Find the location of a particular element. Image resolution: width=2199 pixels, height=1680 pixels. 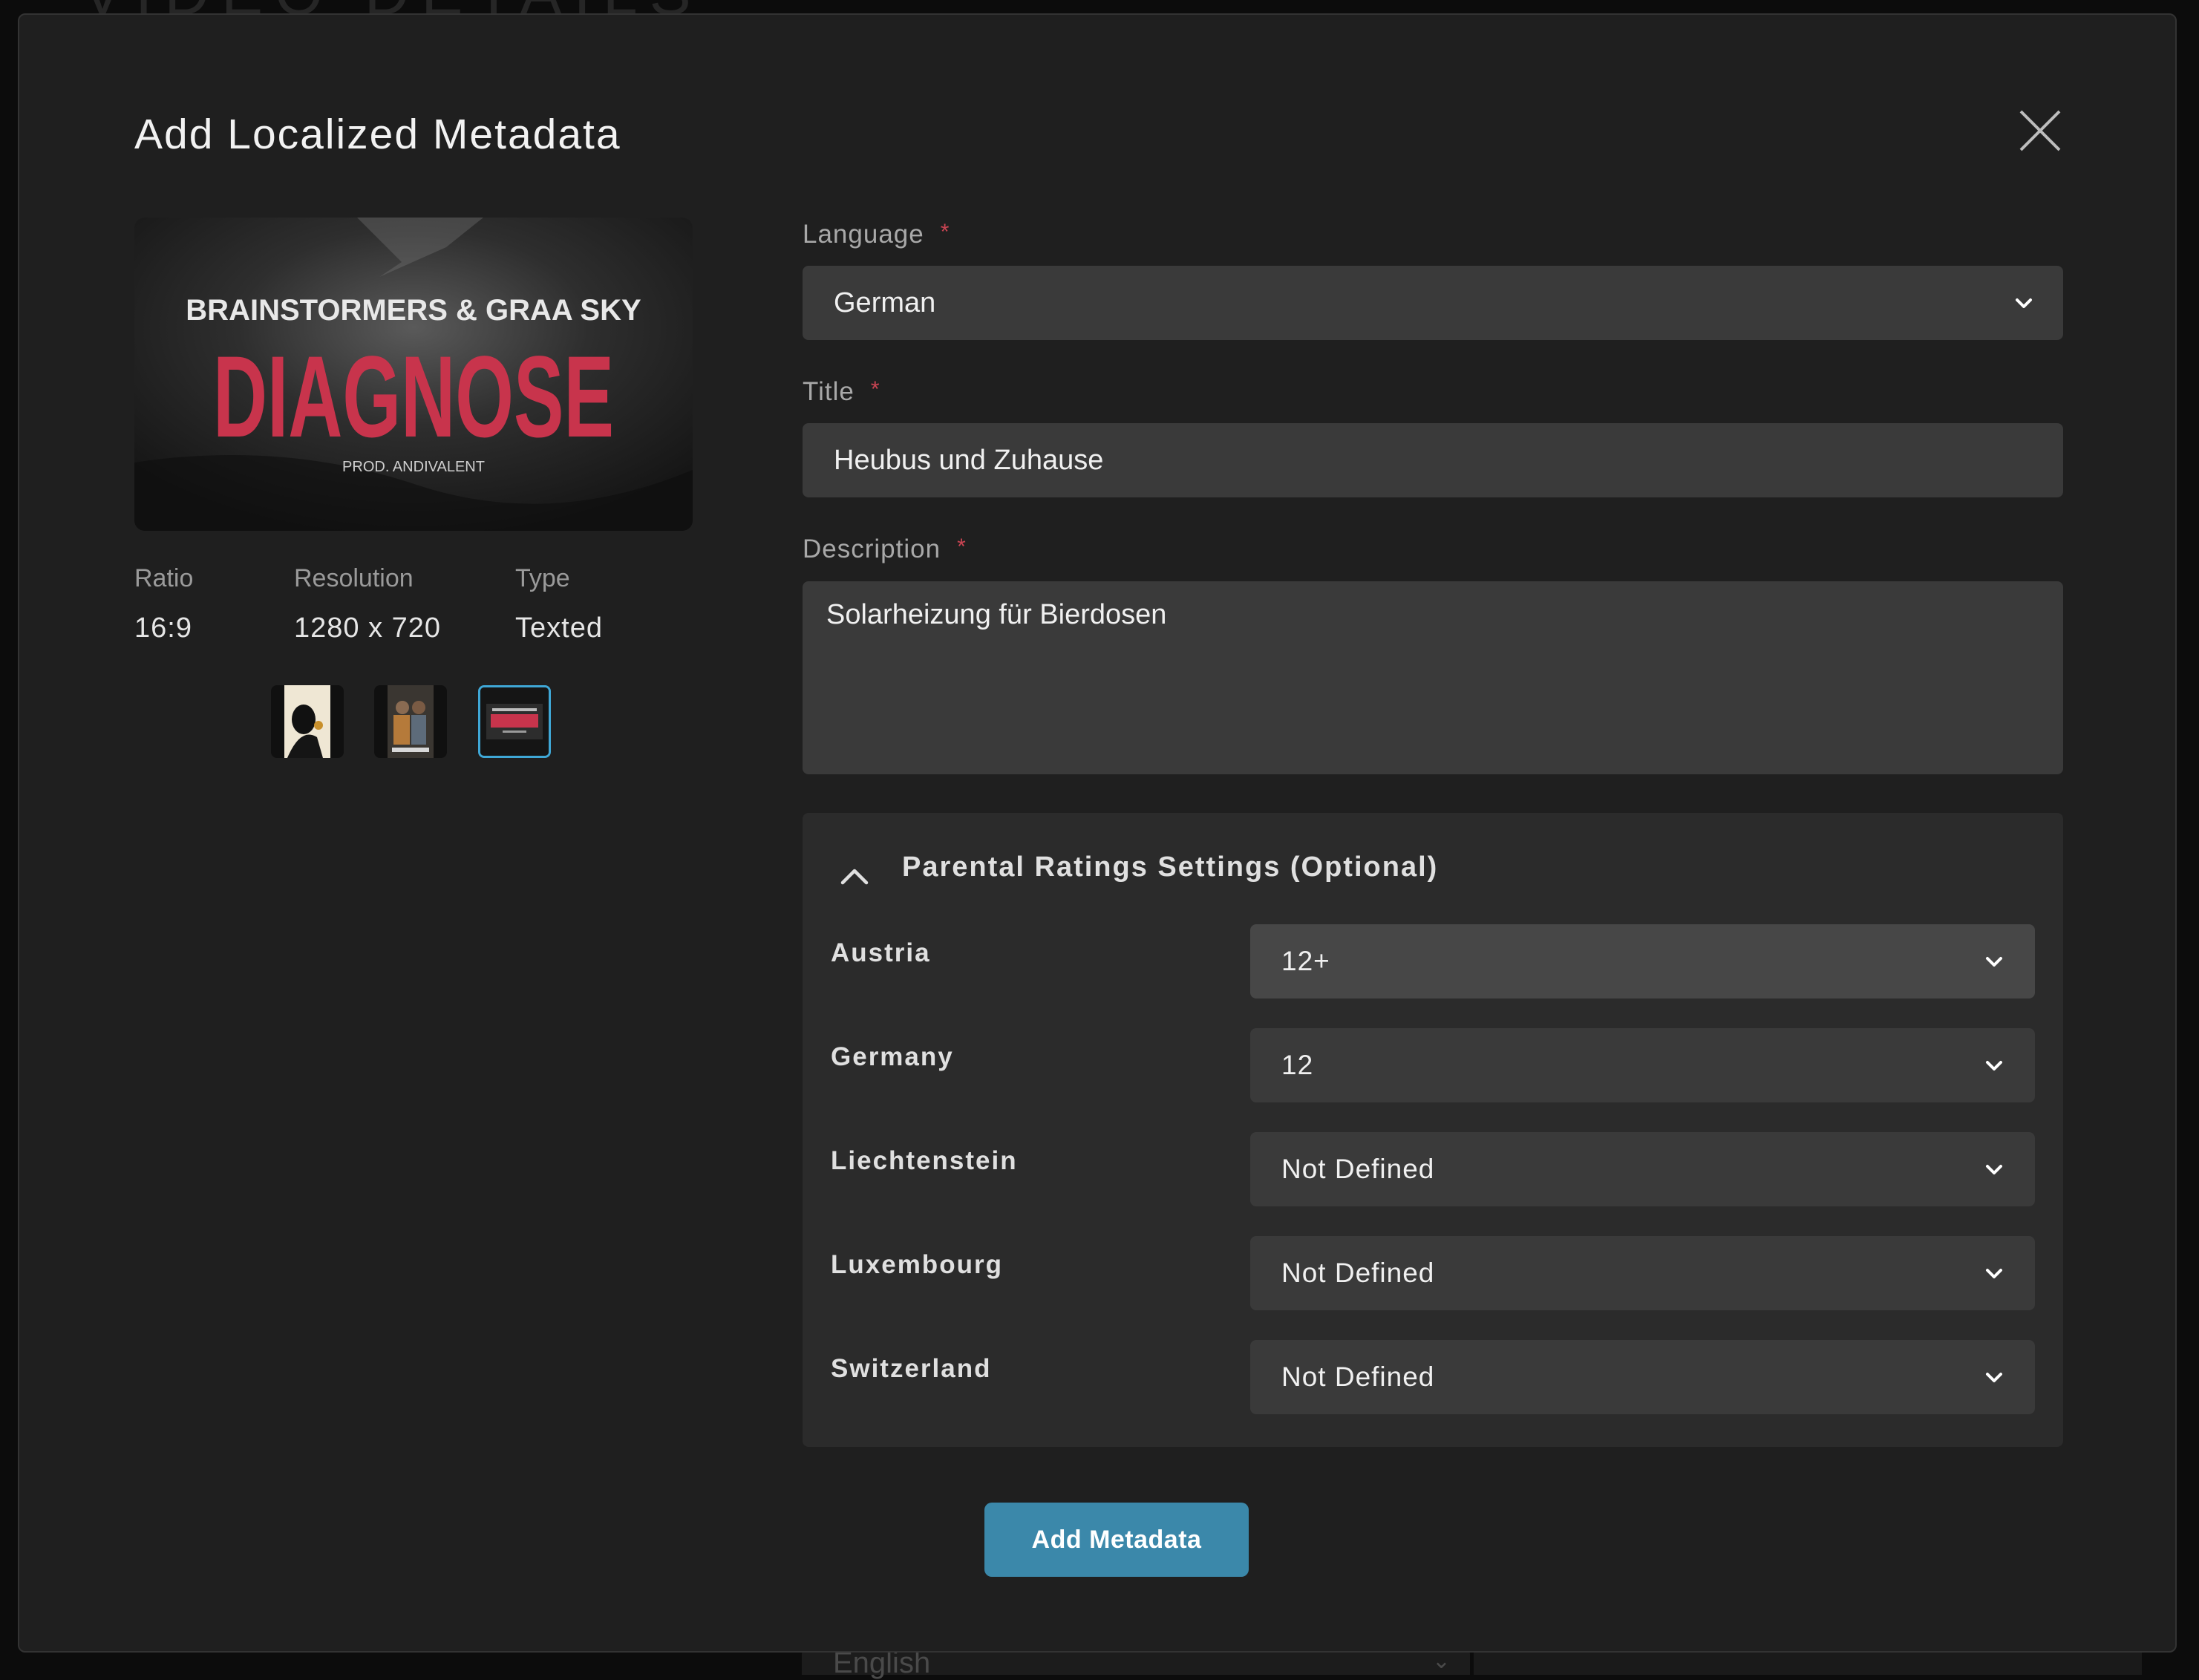

rating-select-luxembourg: Not Defined is located at coordinates (1642, 1273).